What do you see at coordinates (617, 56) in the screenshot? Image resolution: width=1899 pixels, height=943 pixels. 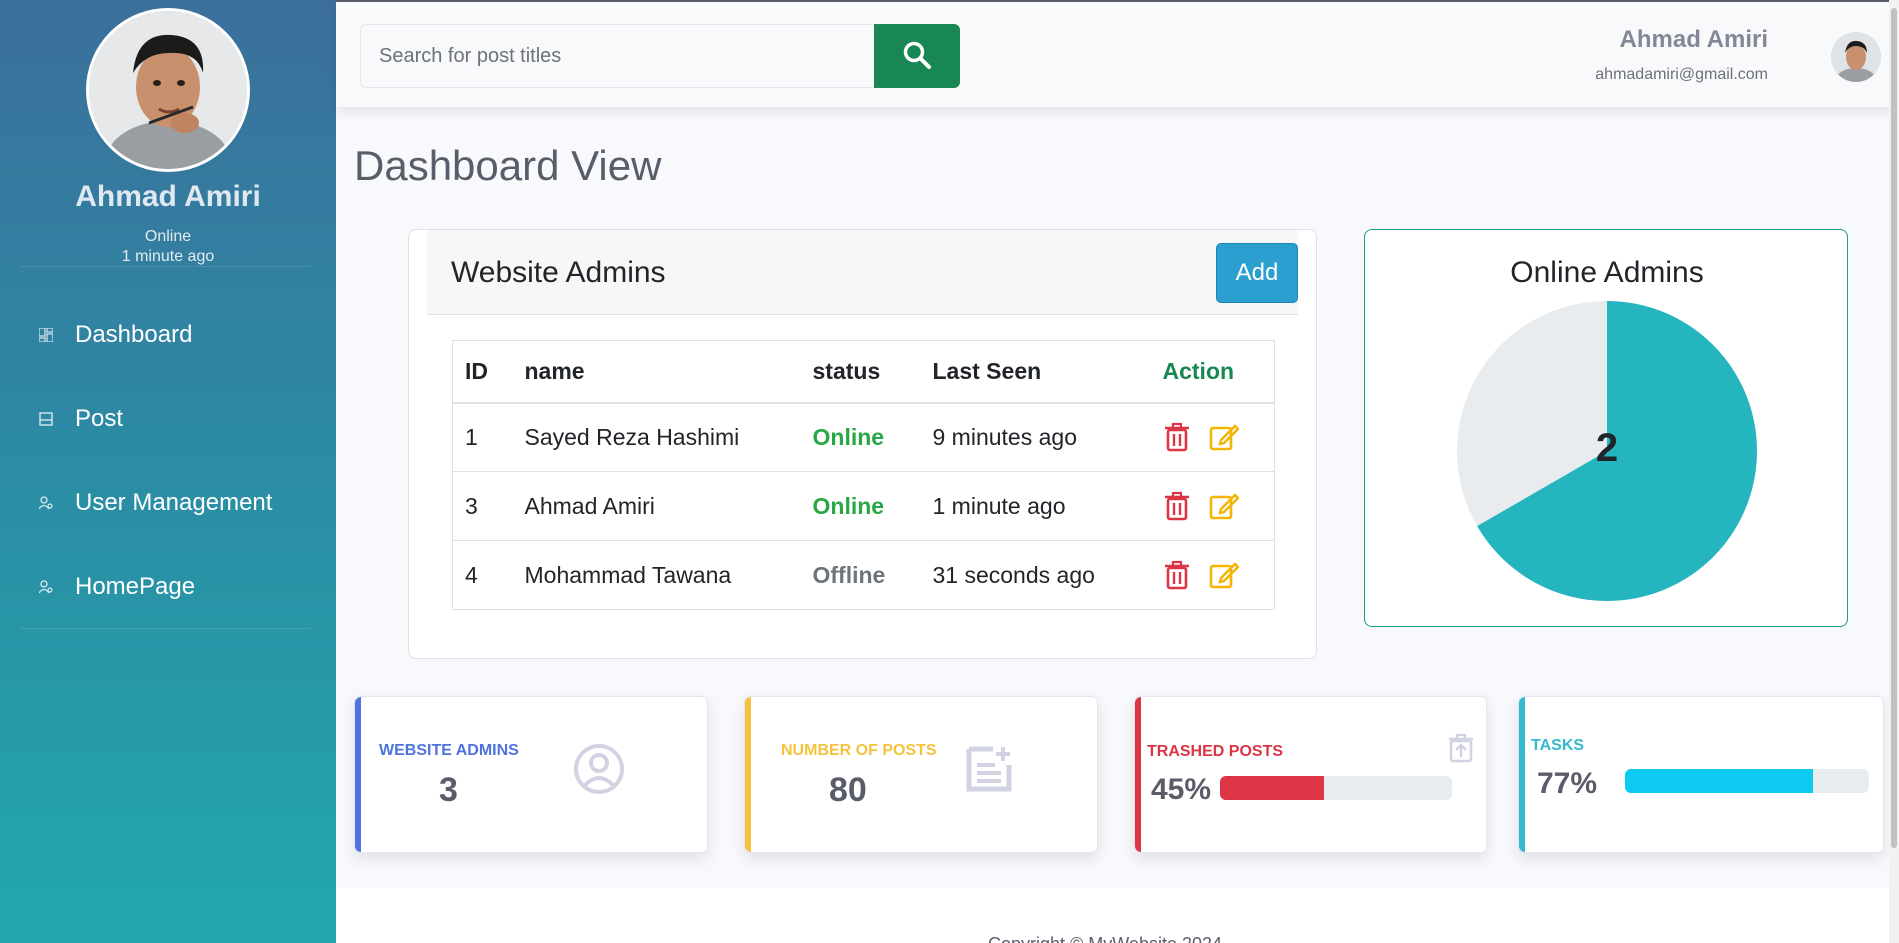 I see `search-input` at bounding box center [617, 56].